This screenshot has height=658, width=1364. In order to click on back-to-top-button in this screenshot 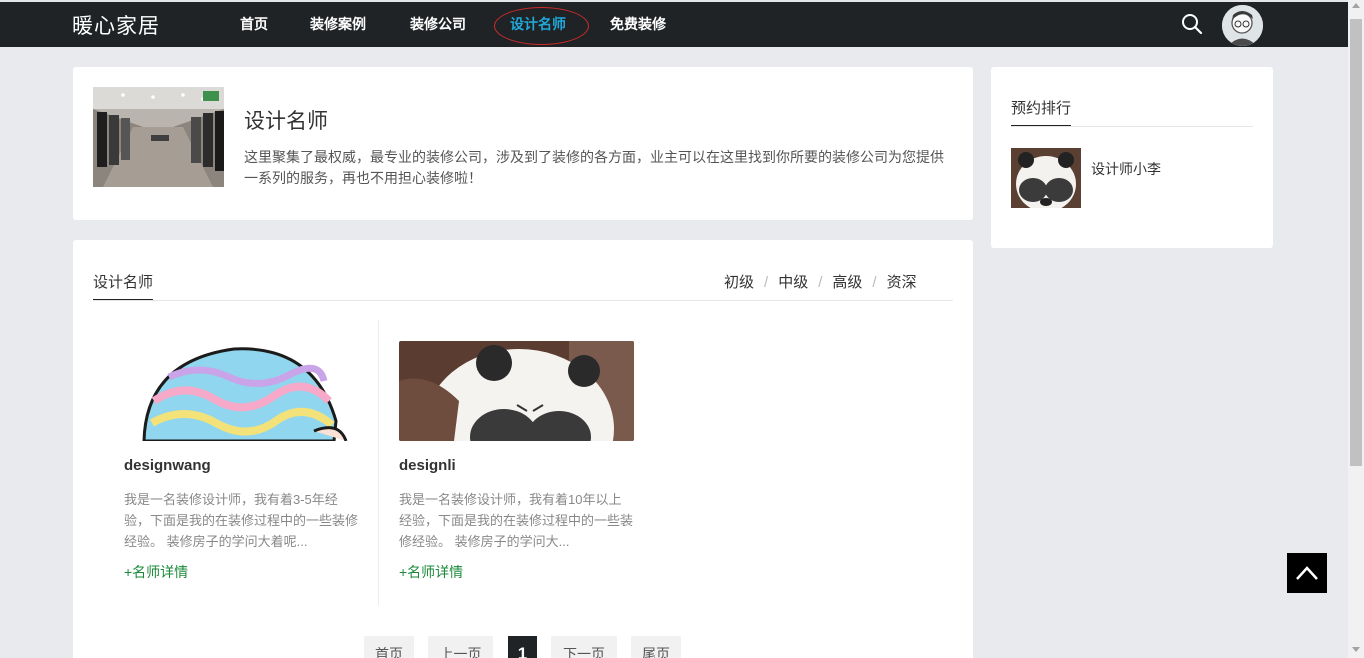, I will do `click(1307, 573)`.